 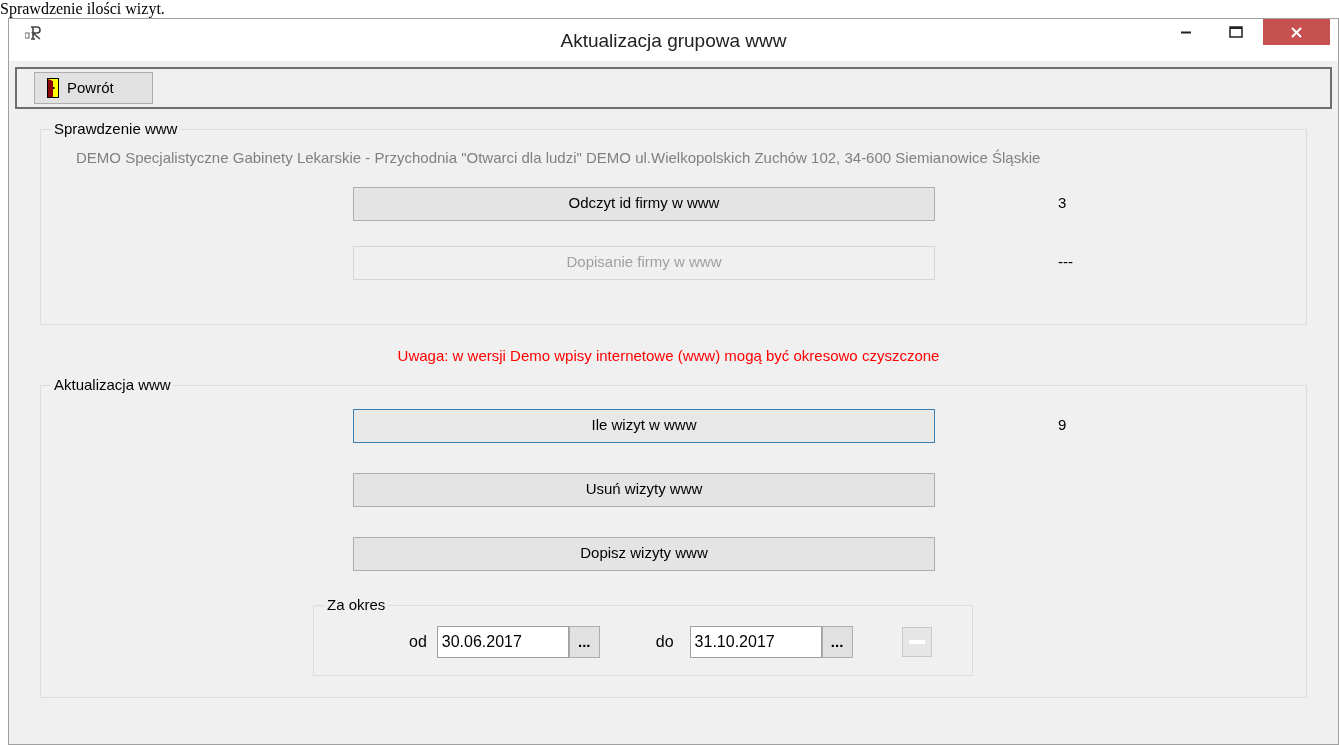 I want to click on from-label: od, so click(x=418, y=642).